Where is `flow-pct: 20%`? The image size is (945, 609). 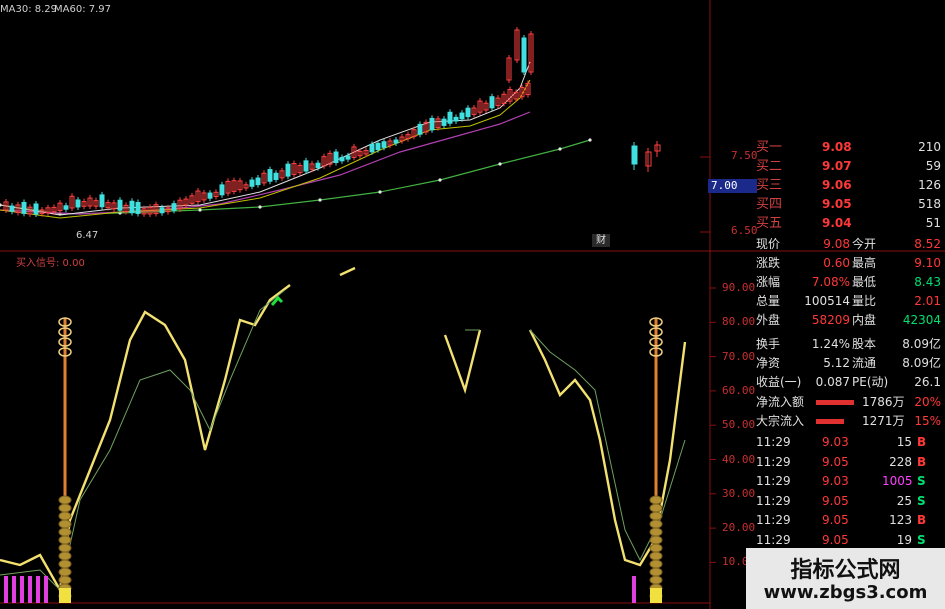 flow-pct: 20% is located at coordinates (927, 402).